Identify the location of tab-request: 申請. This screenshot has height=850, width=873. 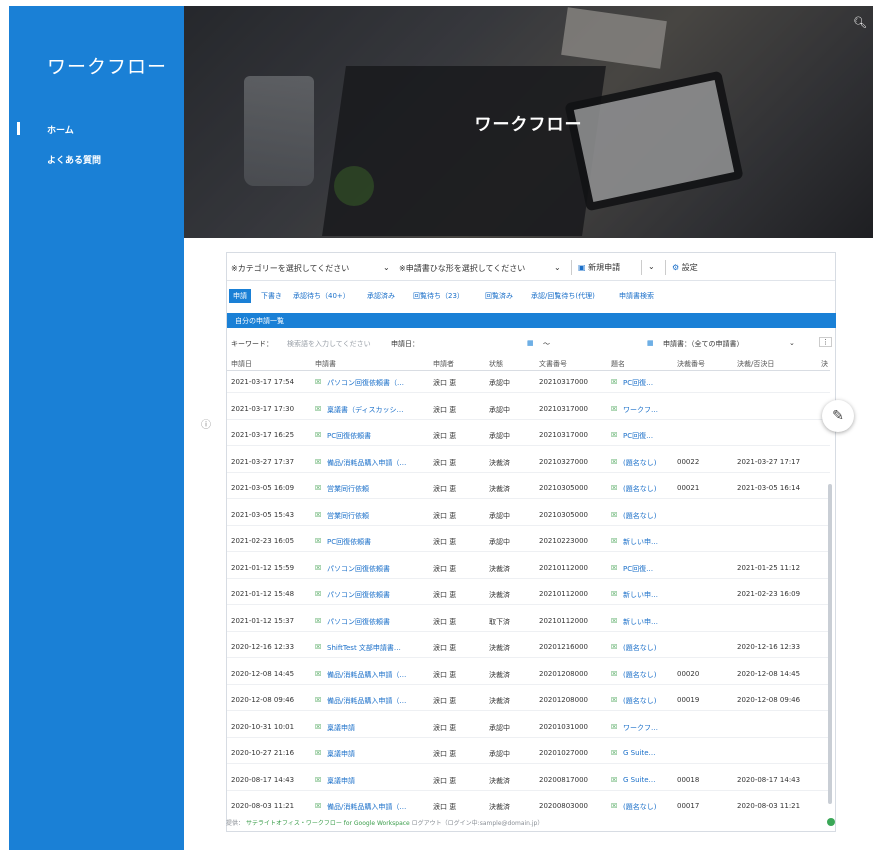
(240, 296).